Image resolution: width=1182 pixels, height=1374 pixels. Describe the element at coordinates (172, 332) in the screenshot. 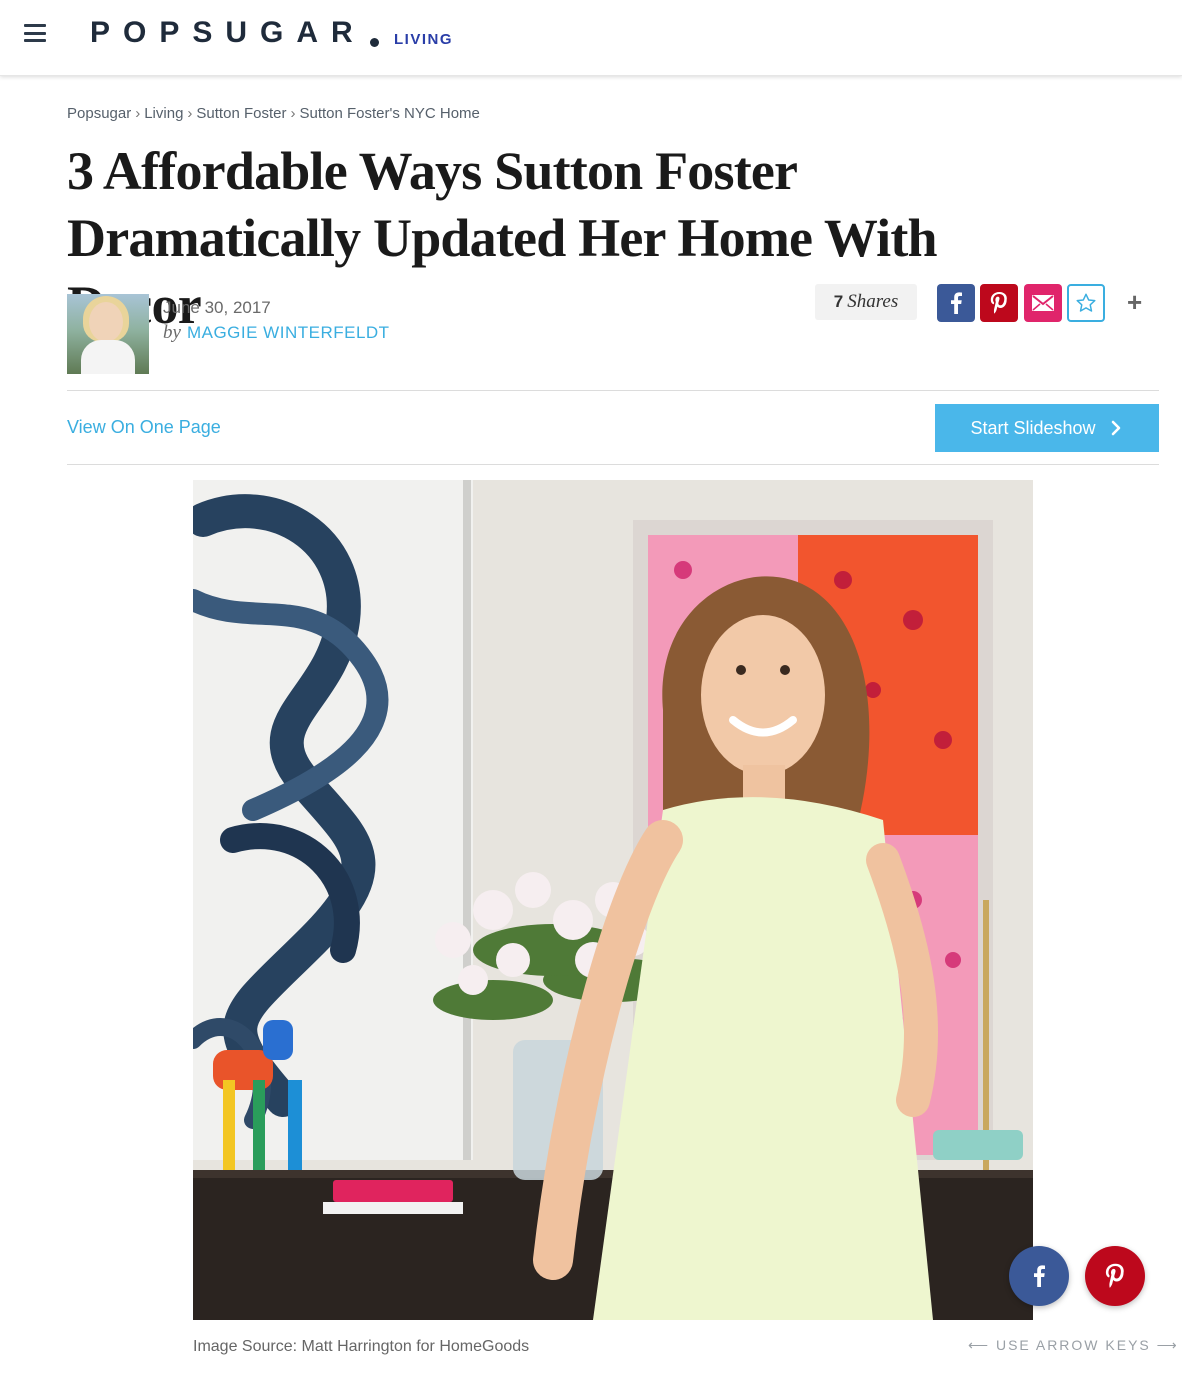

I see `by-label: by` at that location.